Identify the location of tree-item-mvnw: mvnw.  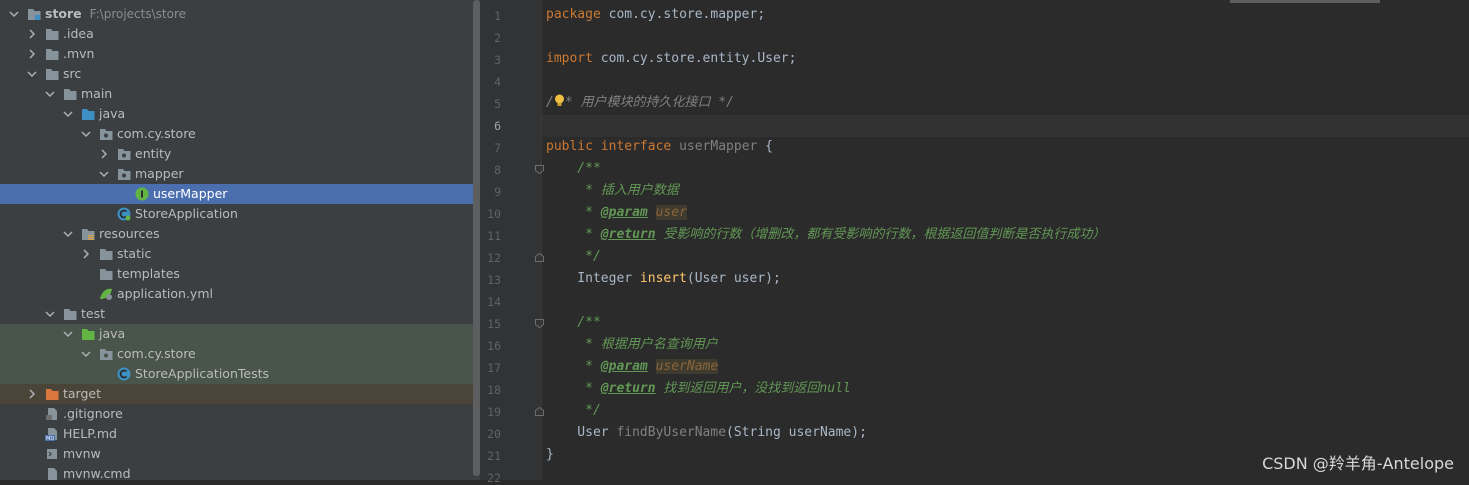
(236, 454).